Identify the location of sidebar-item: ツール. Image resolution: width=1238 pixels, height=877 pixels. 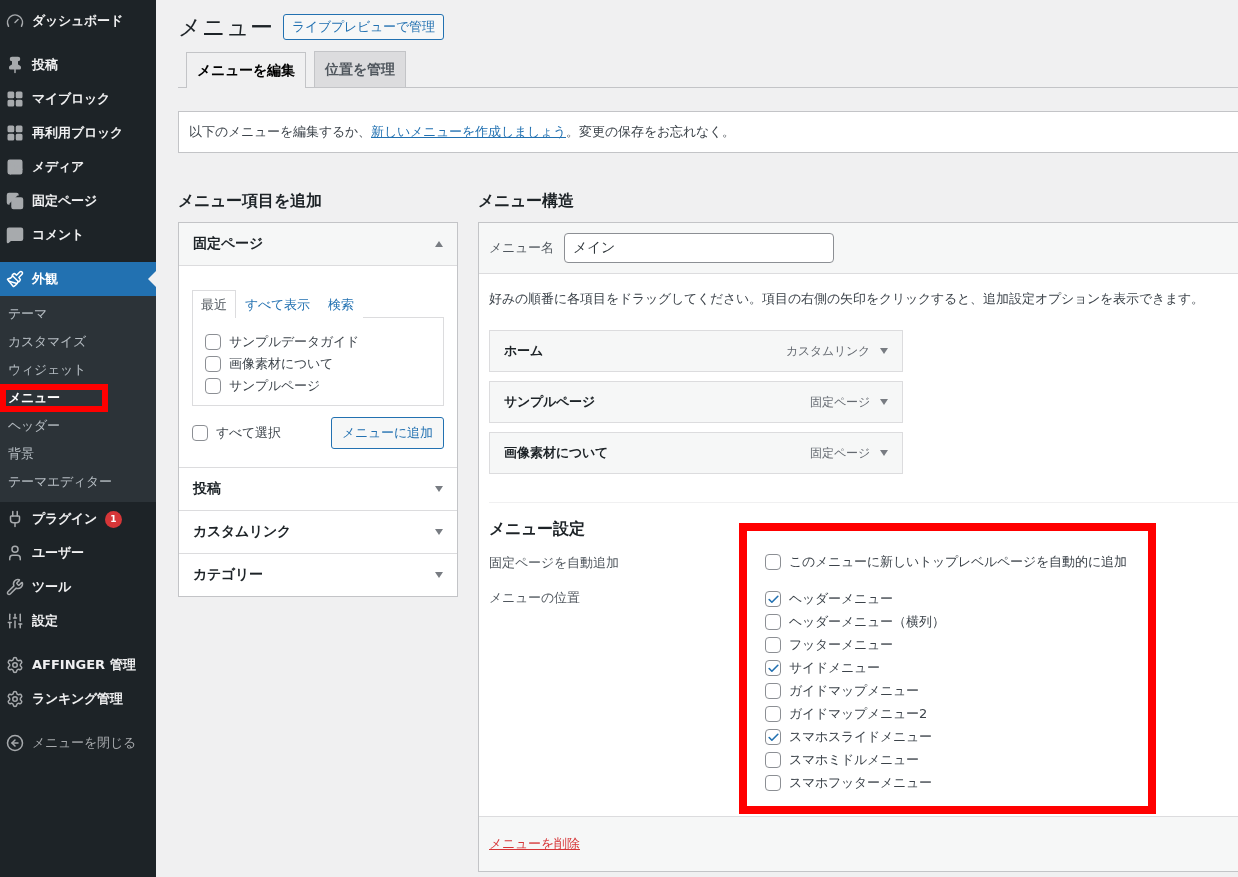
(78, 587).